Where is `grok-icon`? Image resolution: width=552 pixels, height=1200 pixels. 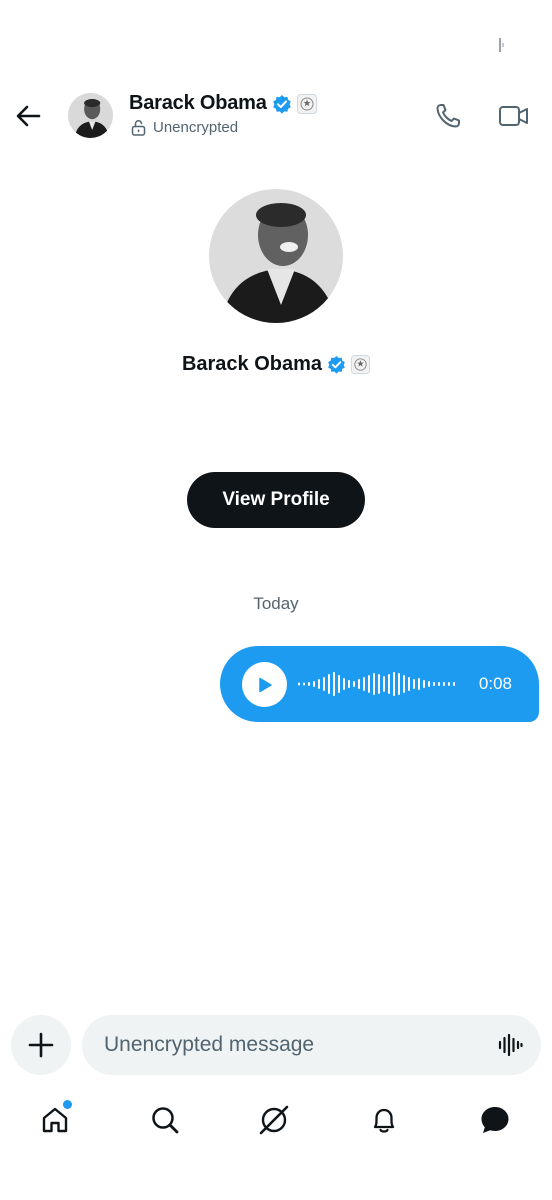 grok-icon is located at coordinates (274, 1120).